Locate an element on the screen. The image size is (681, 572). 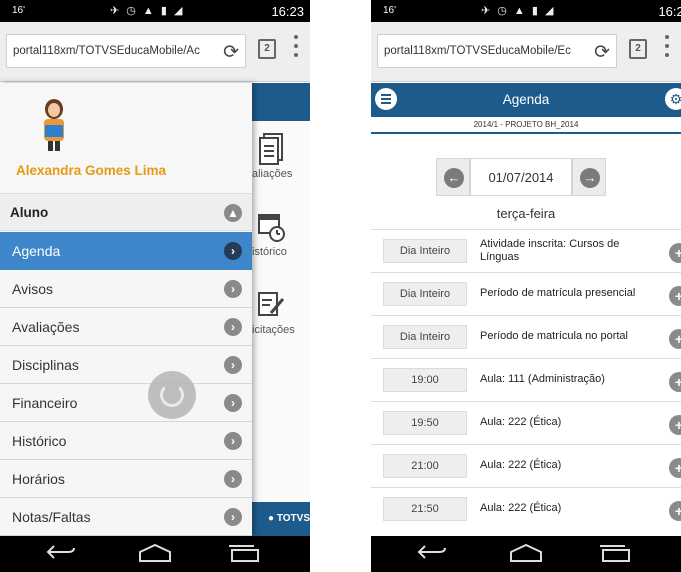
drawer-item-label: Avisos is located at coordinates (32, 289).